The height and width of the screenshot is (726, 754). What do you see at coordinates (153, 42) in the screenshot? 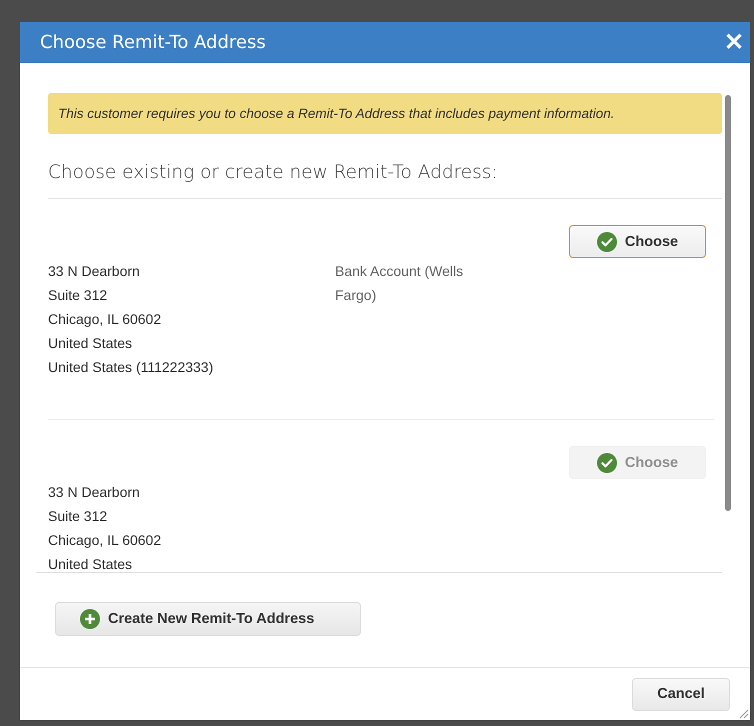
I see `dialog-title: Choose Remit-To Address` at bounding box center [153, 42].